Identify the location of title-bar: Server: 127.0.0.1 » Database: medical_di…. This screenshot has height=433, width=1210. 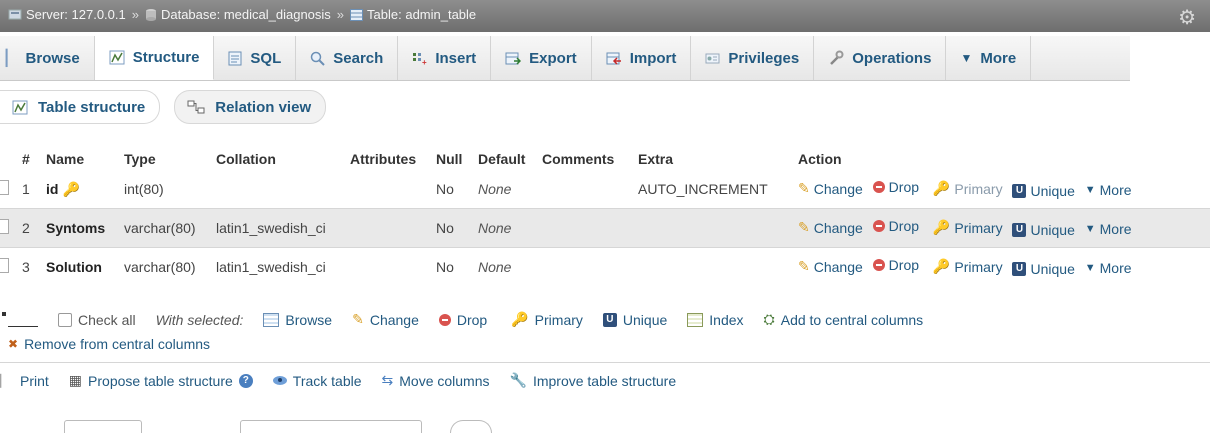
(605, 16).